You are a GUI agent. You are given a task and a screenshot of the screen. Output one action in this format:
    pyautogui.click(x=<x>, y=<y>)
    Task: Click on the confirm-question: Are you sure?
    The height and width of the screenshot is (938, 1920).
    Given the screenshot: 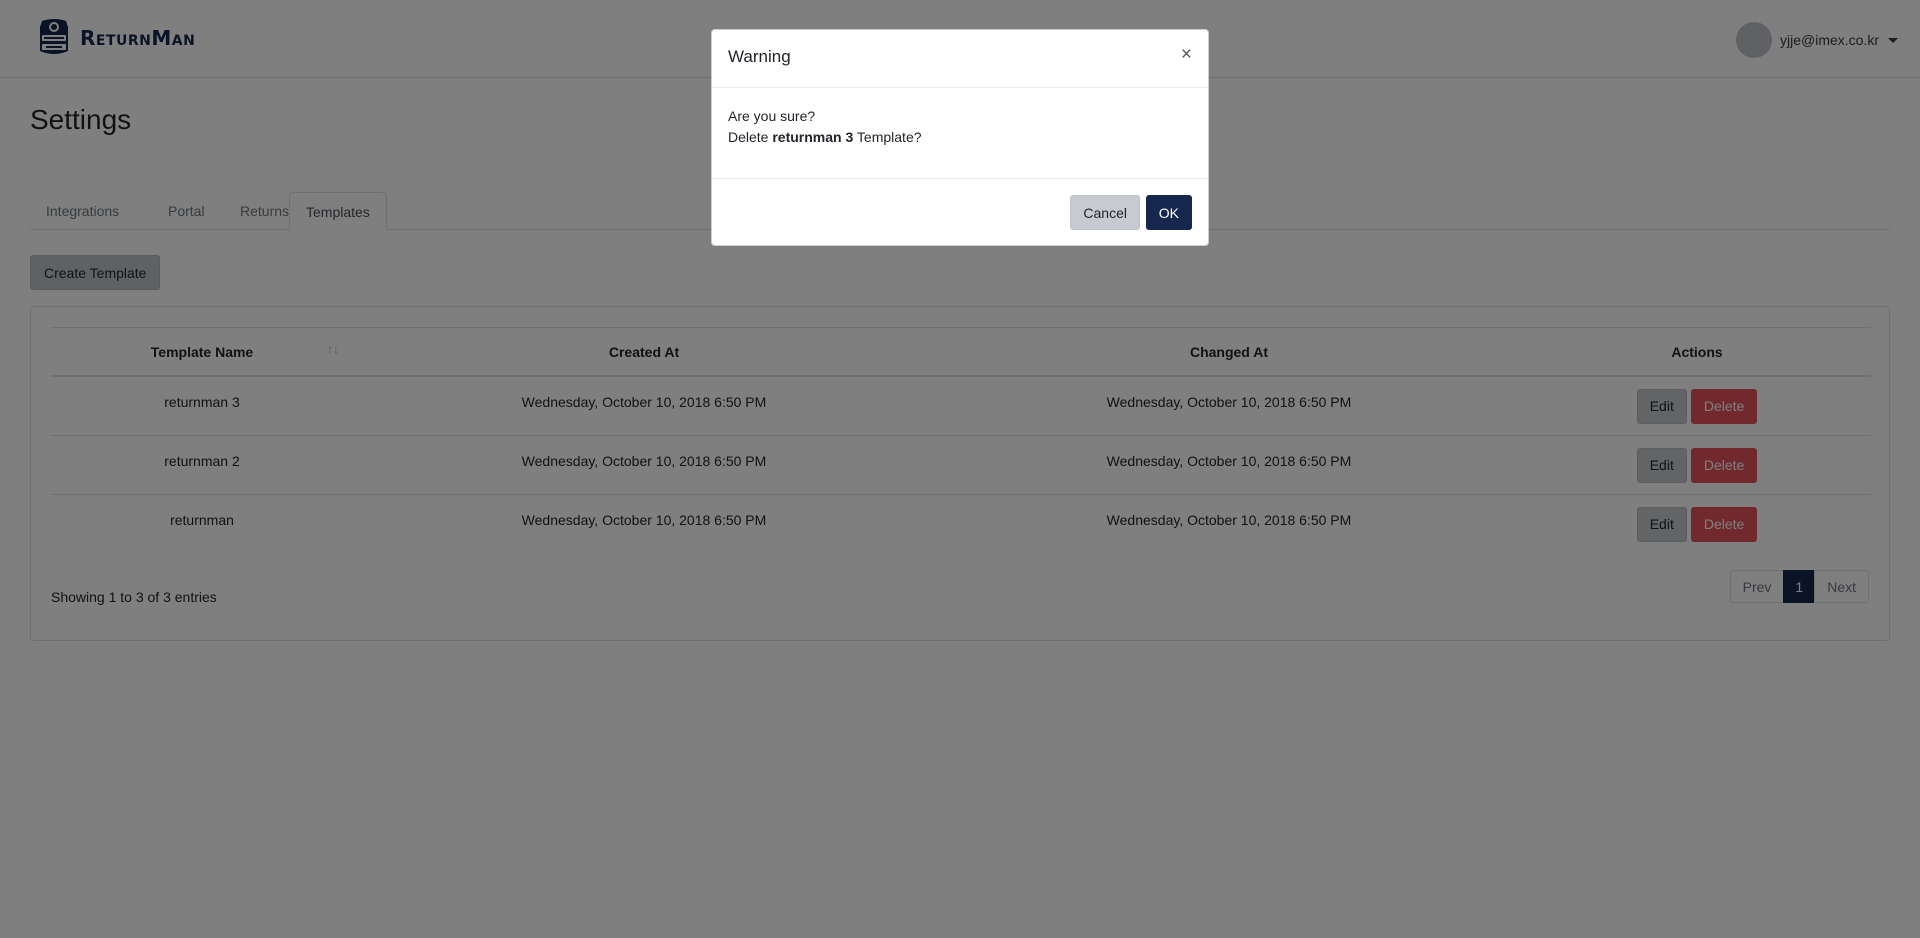 What is the action you would take?
    pyautogui.click(x=772, y=116)
    